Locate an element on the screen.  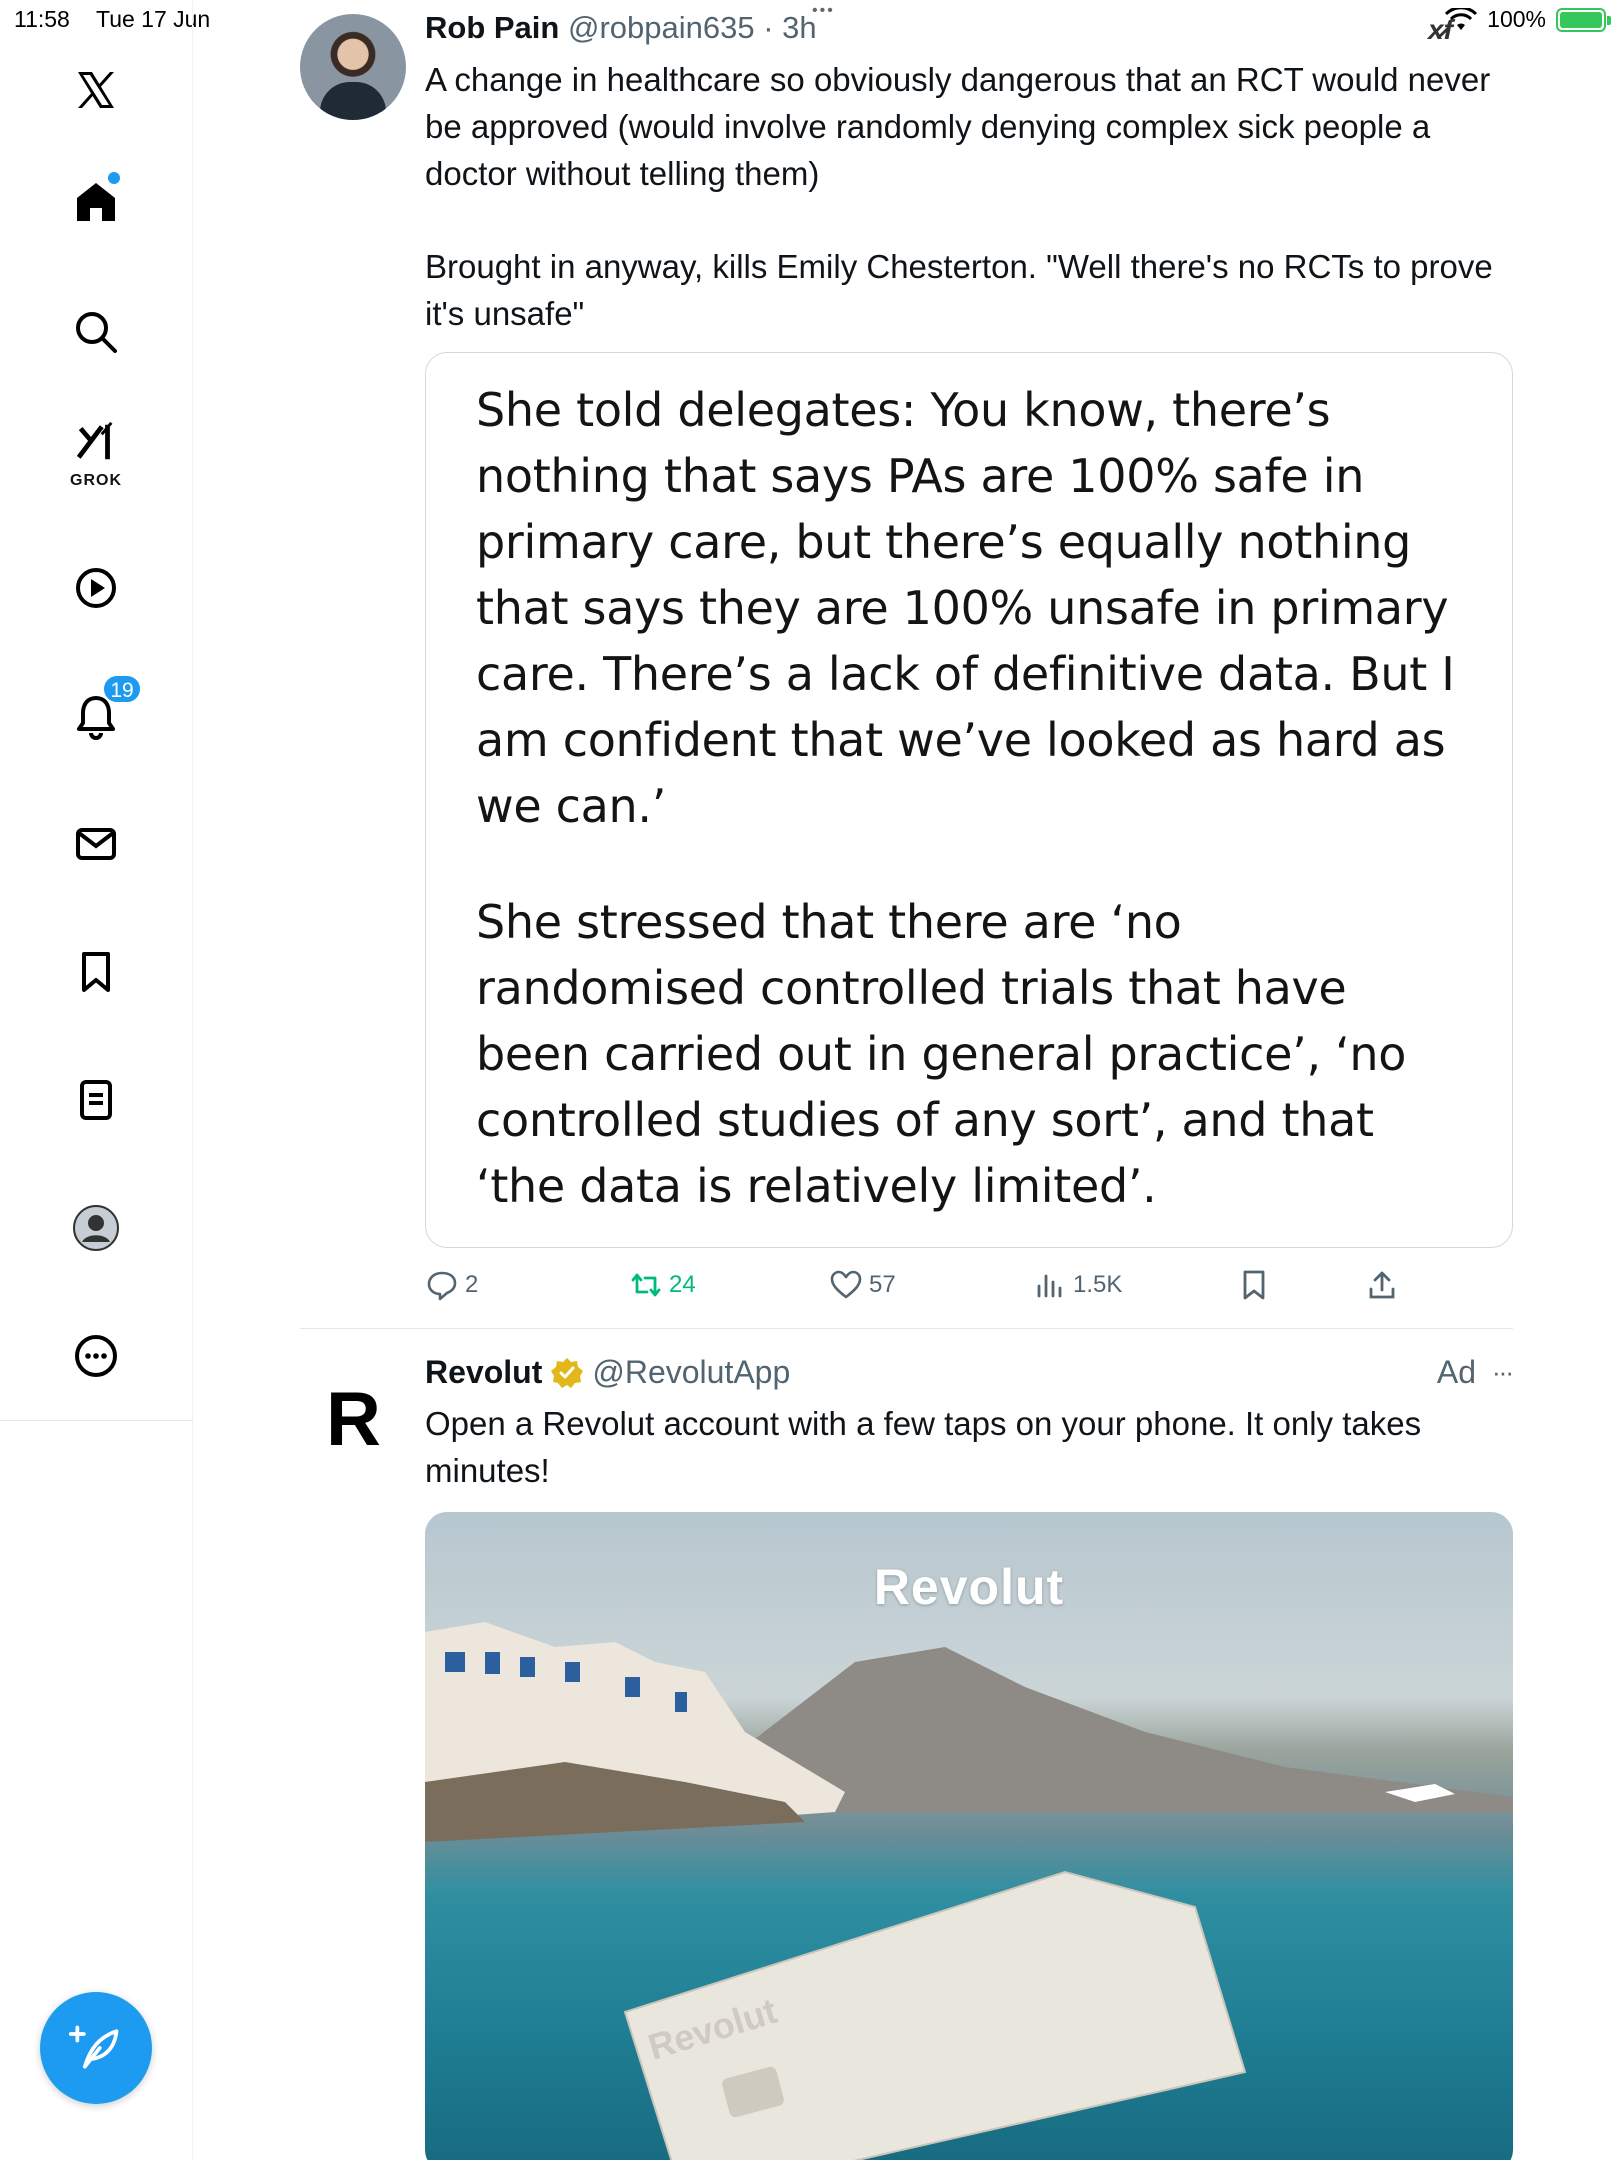
search-icon is located at coordinates (96, 332).